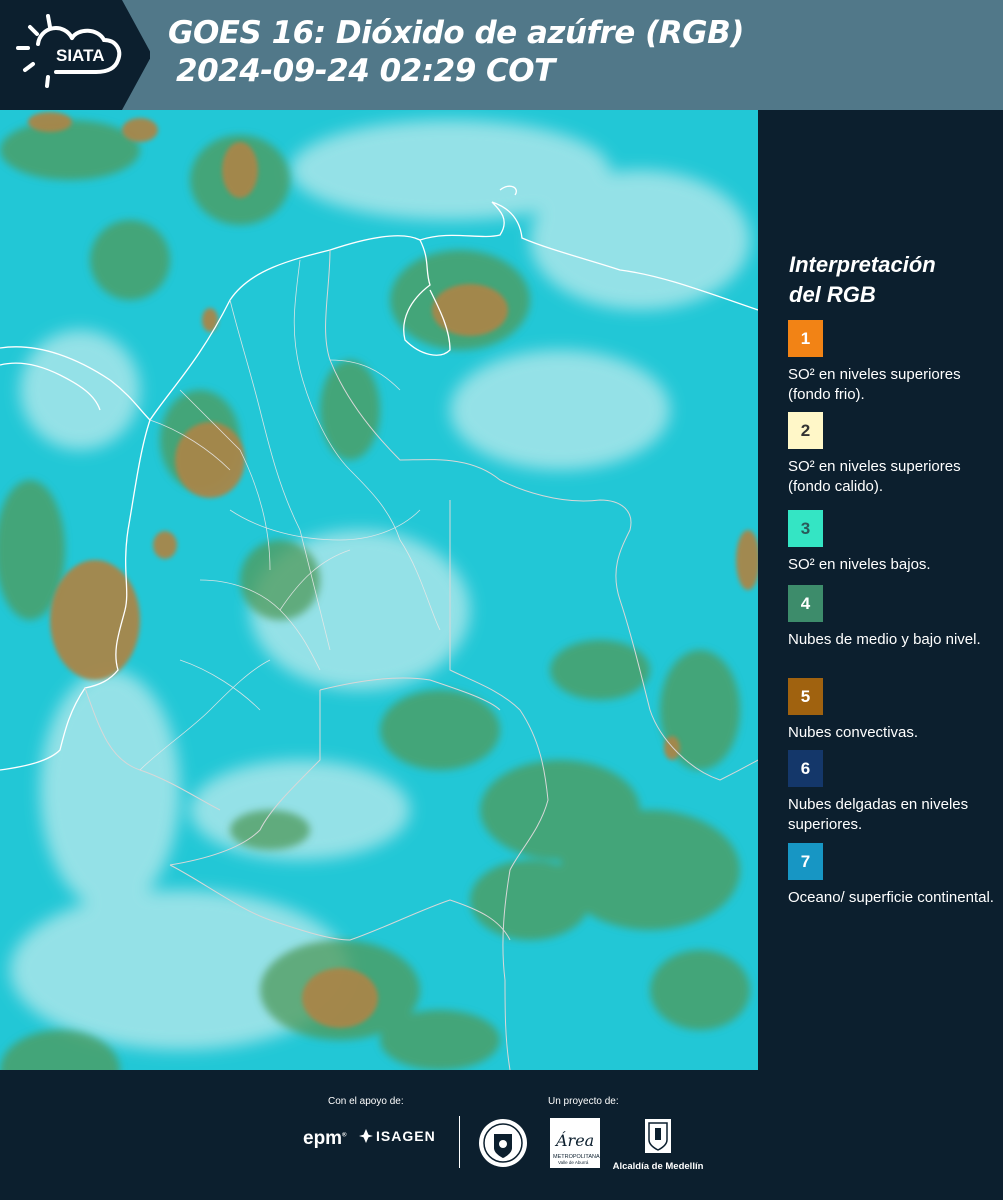  Describe the element at coordinates (658, 1136) in the screenshot. I see `alcaldia-shield-icon` at that location.